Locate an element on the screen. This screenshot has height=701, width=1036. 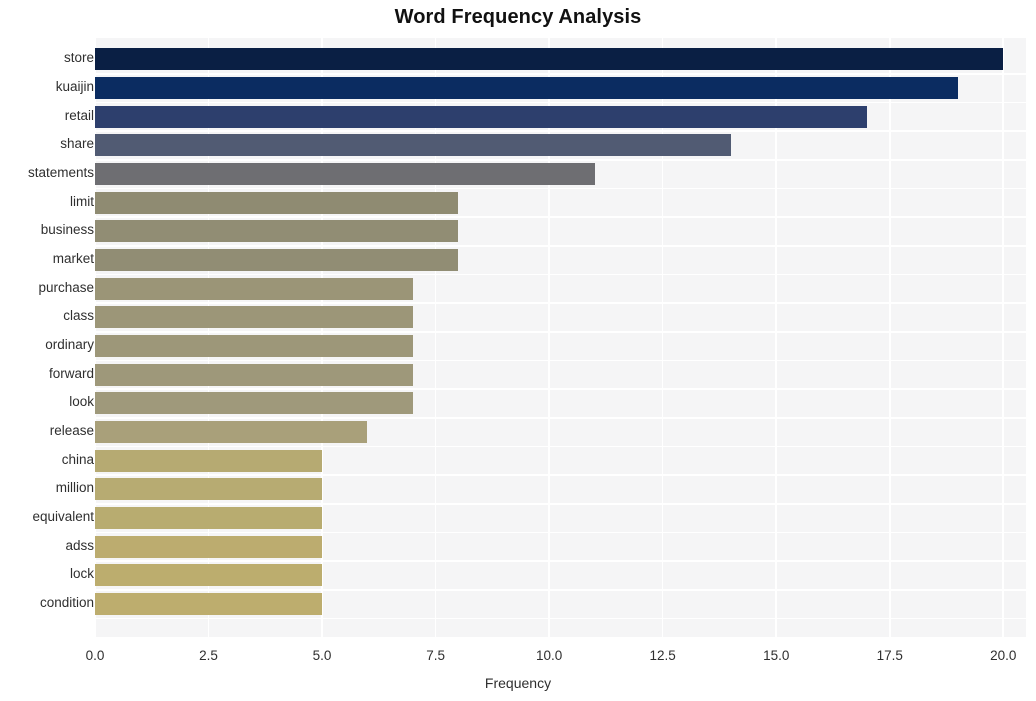
y-tick-label-store: store is located at coordinates (78, 58).